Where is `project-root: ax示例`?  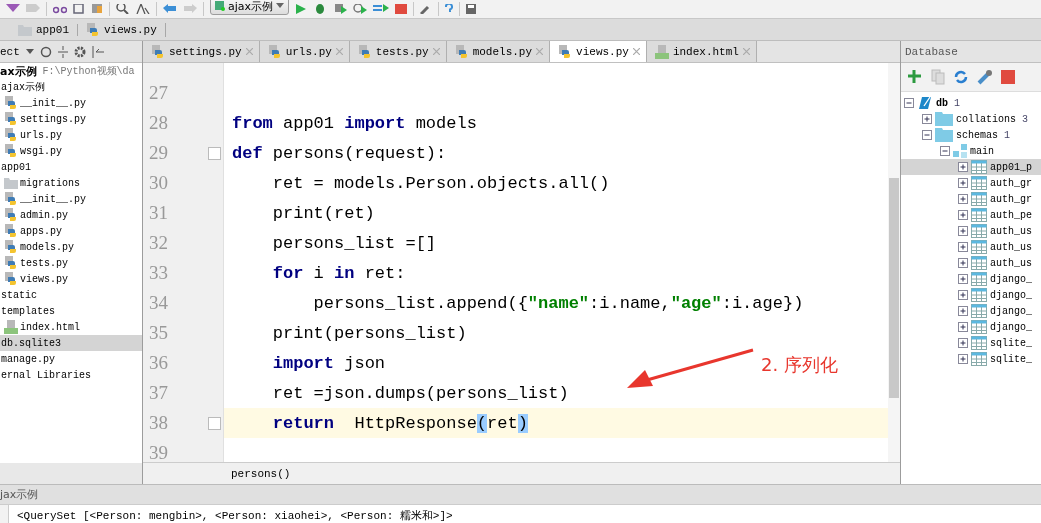
project-root: ax示例 is located at coordinates (18, 71).